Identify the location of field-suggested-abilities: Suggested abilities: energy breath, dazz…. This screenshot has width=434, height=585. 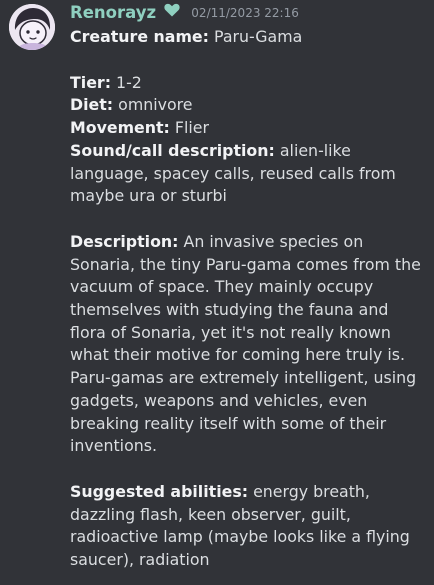
(249, 526).